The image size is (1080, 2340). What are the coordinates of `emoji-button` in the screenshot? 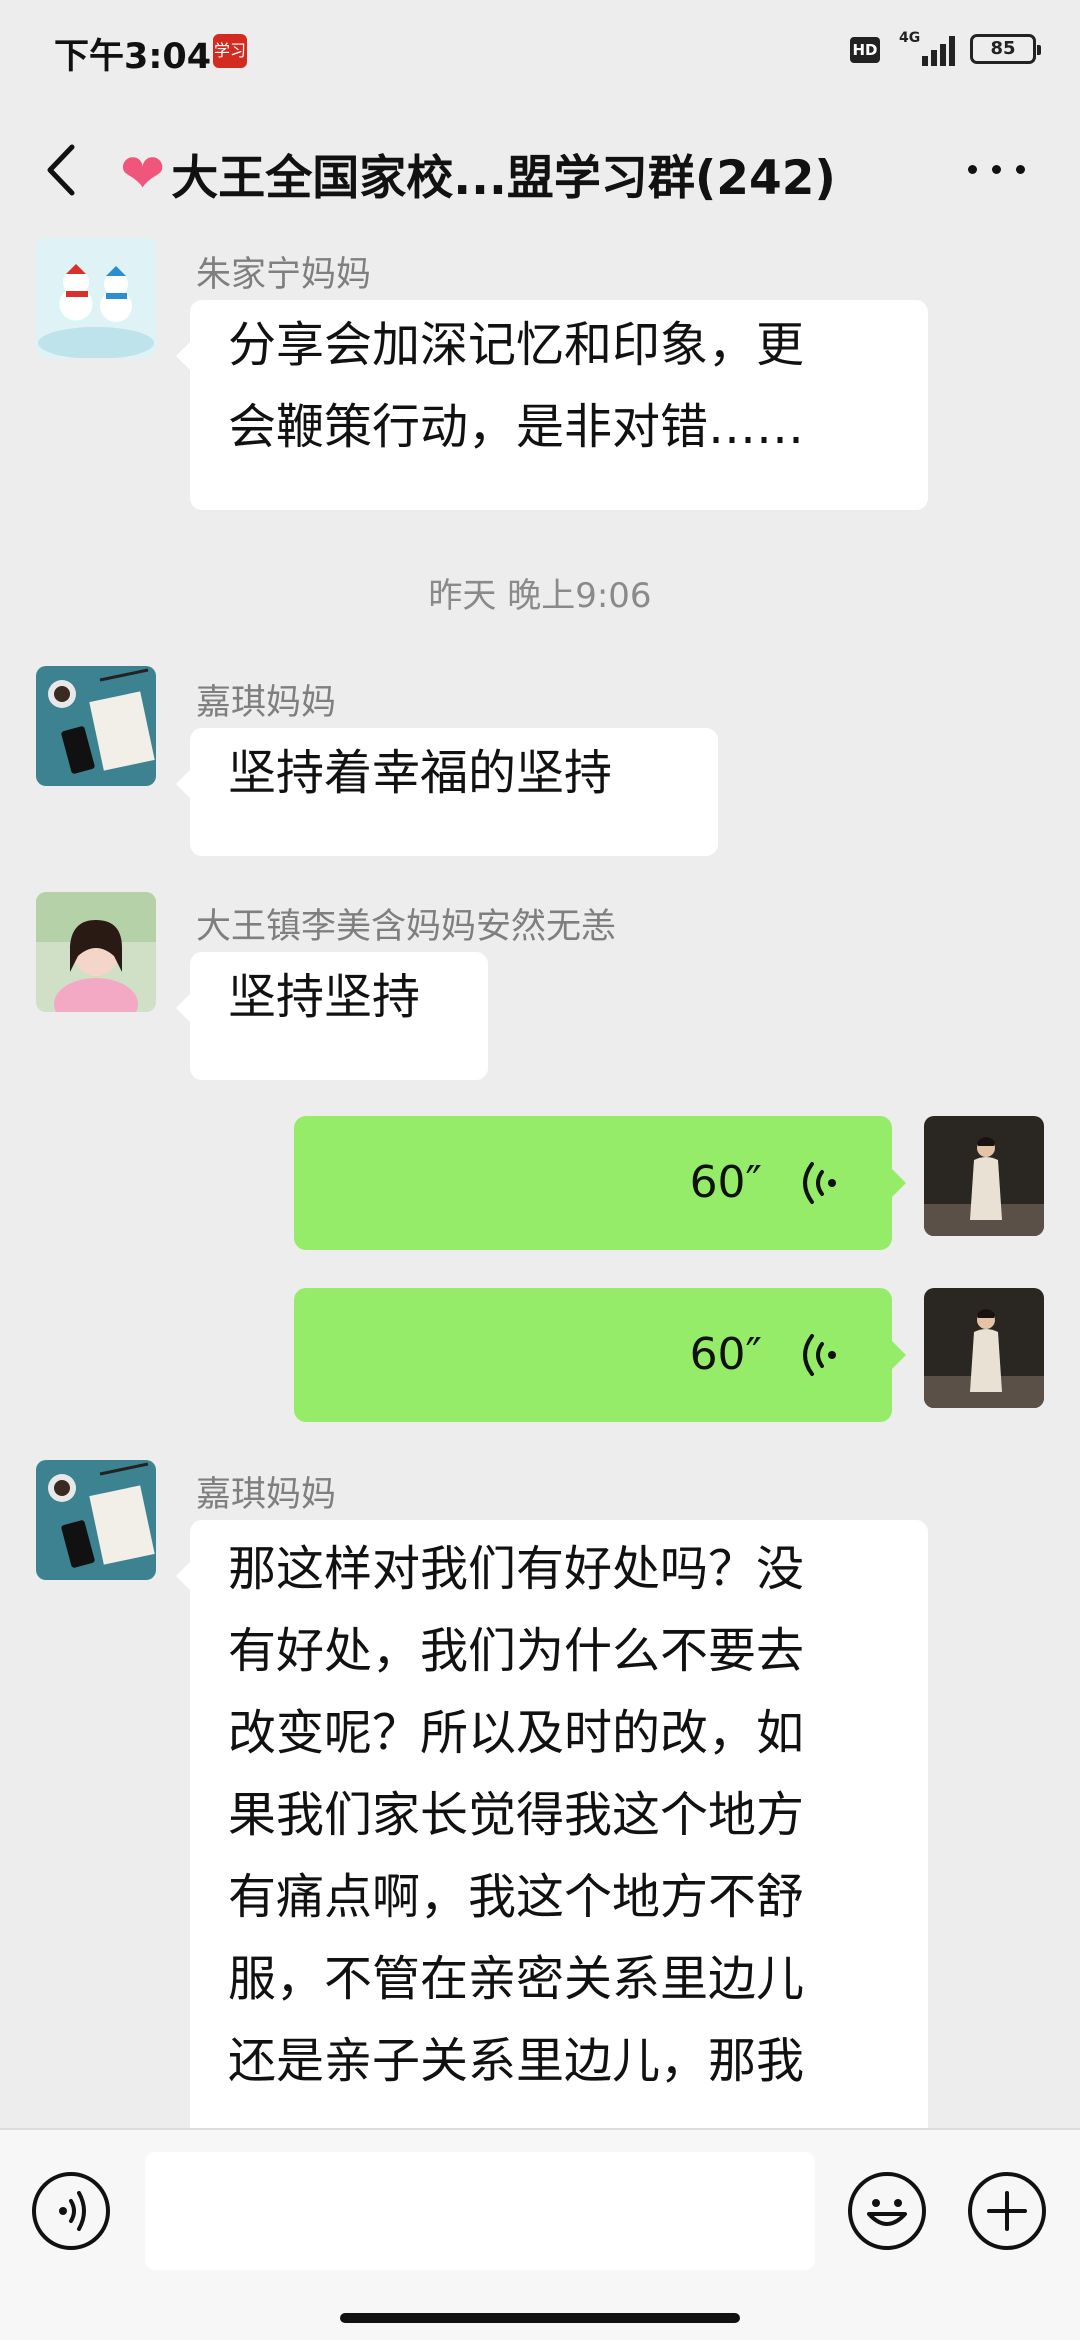 It's located at (887, 2211).